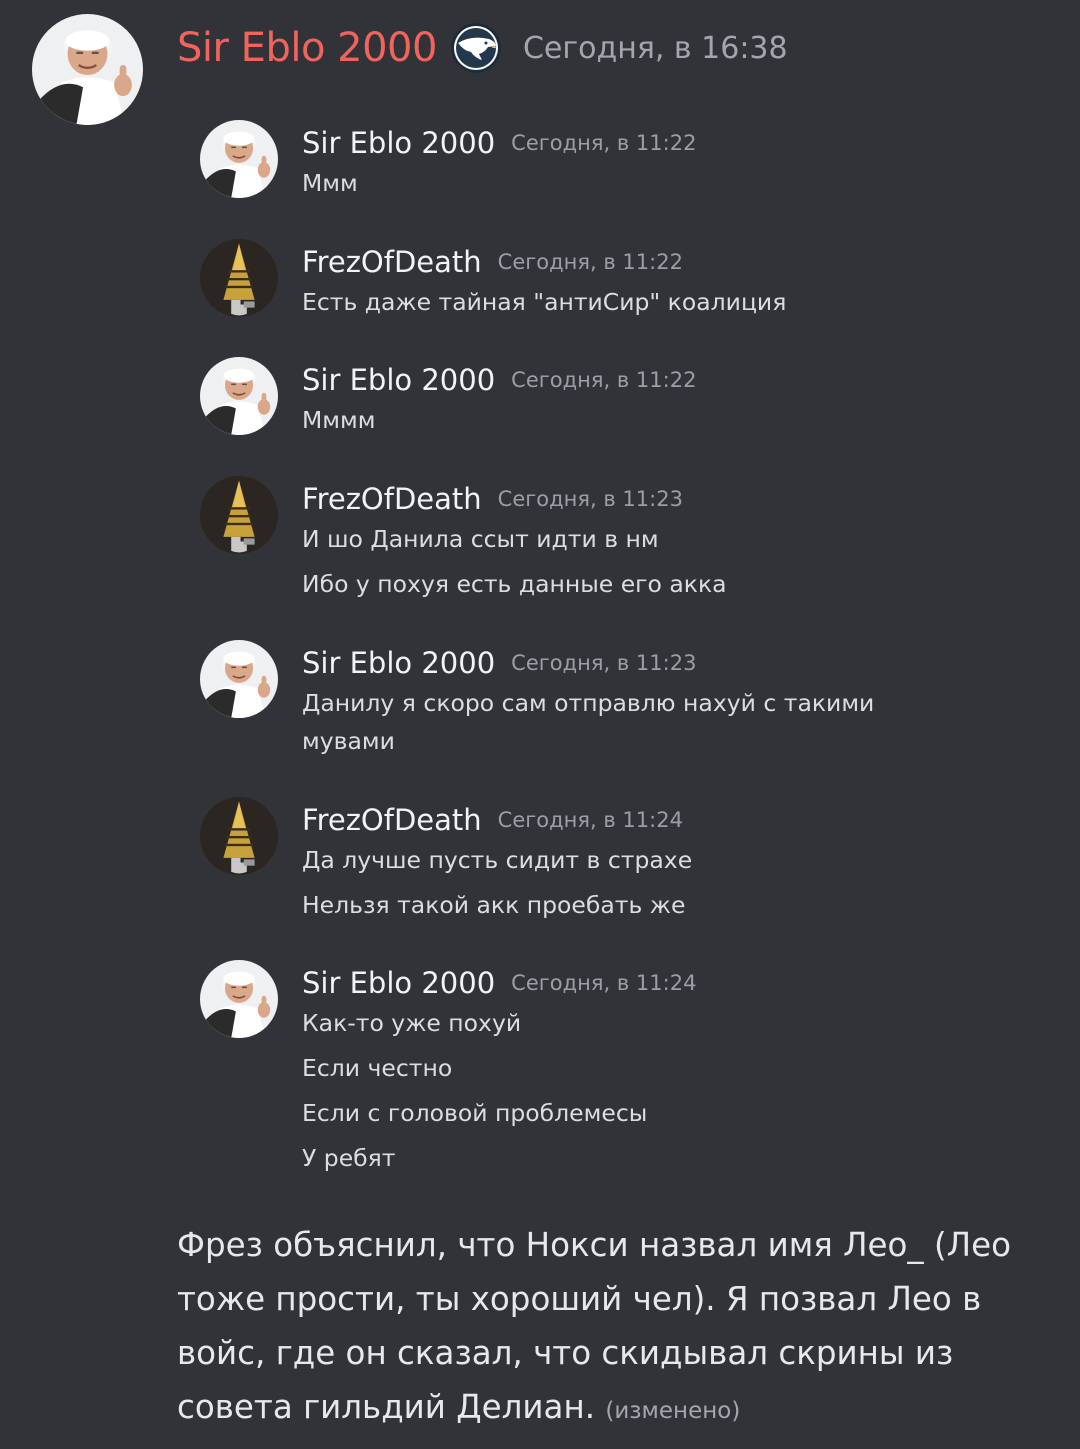 This screenshot has height=1449, width=1080. I want to click on quoted-content: Мммм, so click(672, 423).